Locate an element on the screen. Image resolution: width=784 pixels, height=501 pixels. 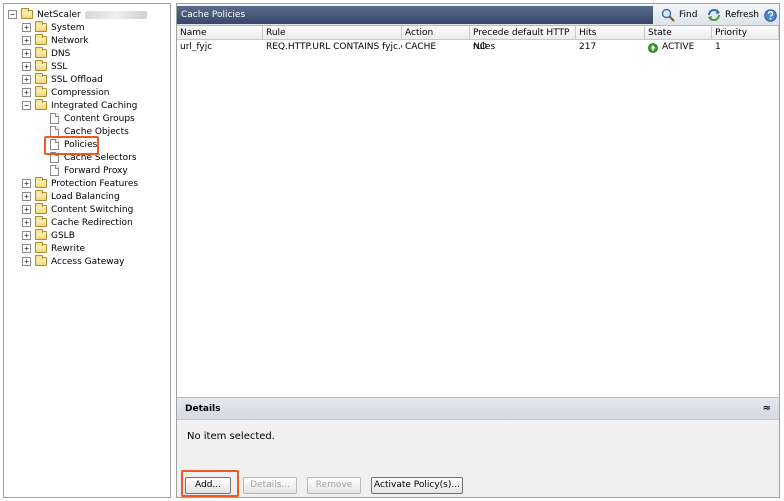
tree-node-system: + System is located at coordinates (53, 27).